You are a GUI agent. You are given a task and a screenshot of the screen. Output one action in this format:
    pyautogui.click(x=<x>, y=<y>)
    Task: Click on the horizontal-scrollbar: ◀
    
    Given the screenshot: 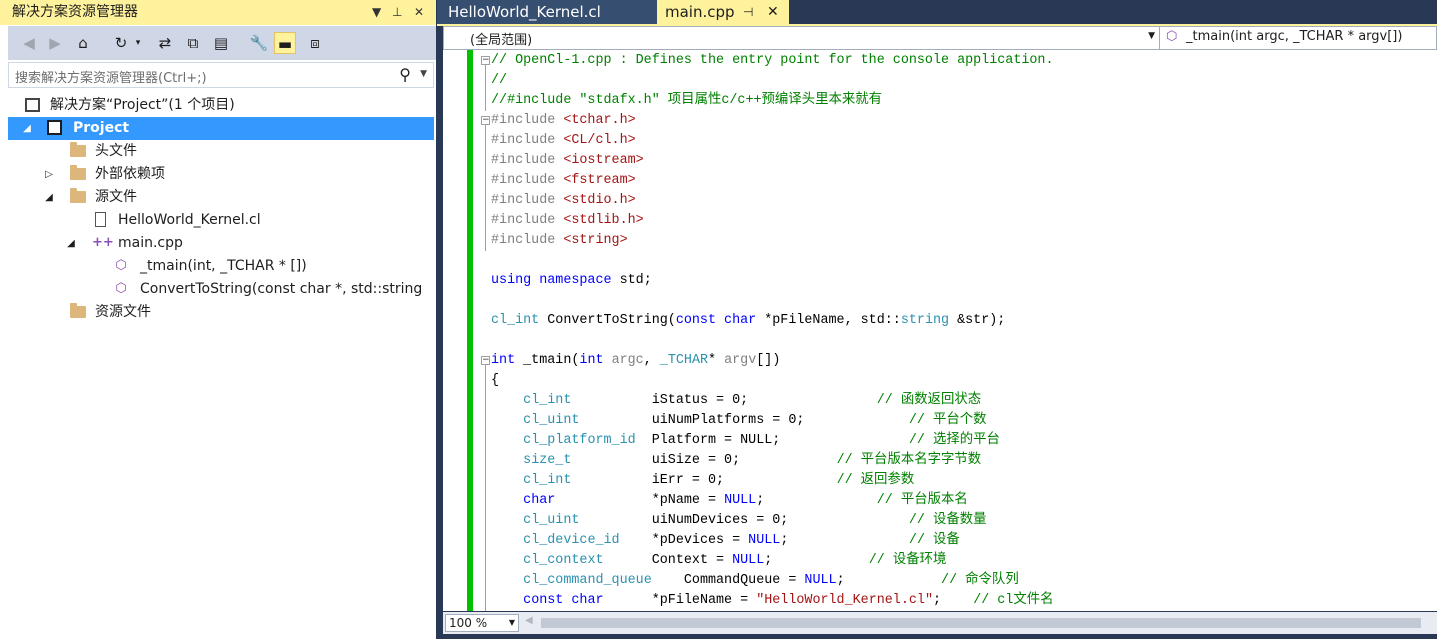 What is the action you would take?
    pyautogui.click(x=979, y=623)
    